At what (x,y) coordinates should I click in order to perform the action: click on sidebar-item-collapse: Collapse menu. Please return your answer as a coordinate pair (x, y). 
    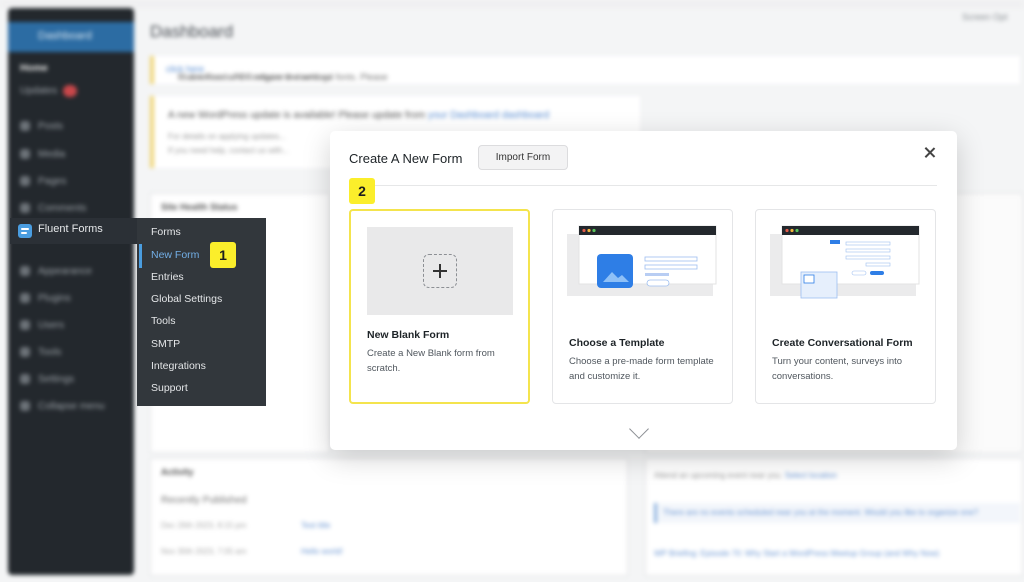
    Looking at the image, I should click on (62, 406).